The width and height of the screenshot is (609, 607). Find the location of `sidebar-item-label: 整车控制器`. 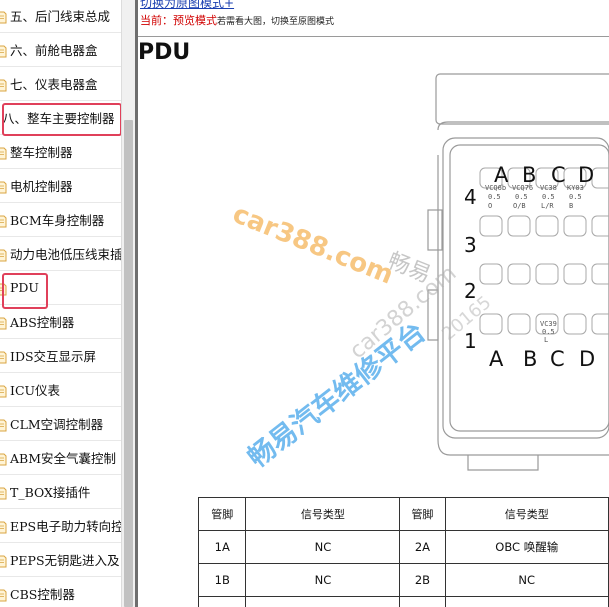

sidebar-item-label: 整车控制器 is located at coordinates (41, 152).